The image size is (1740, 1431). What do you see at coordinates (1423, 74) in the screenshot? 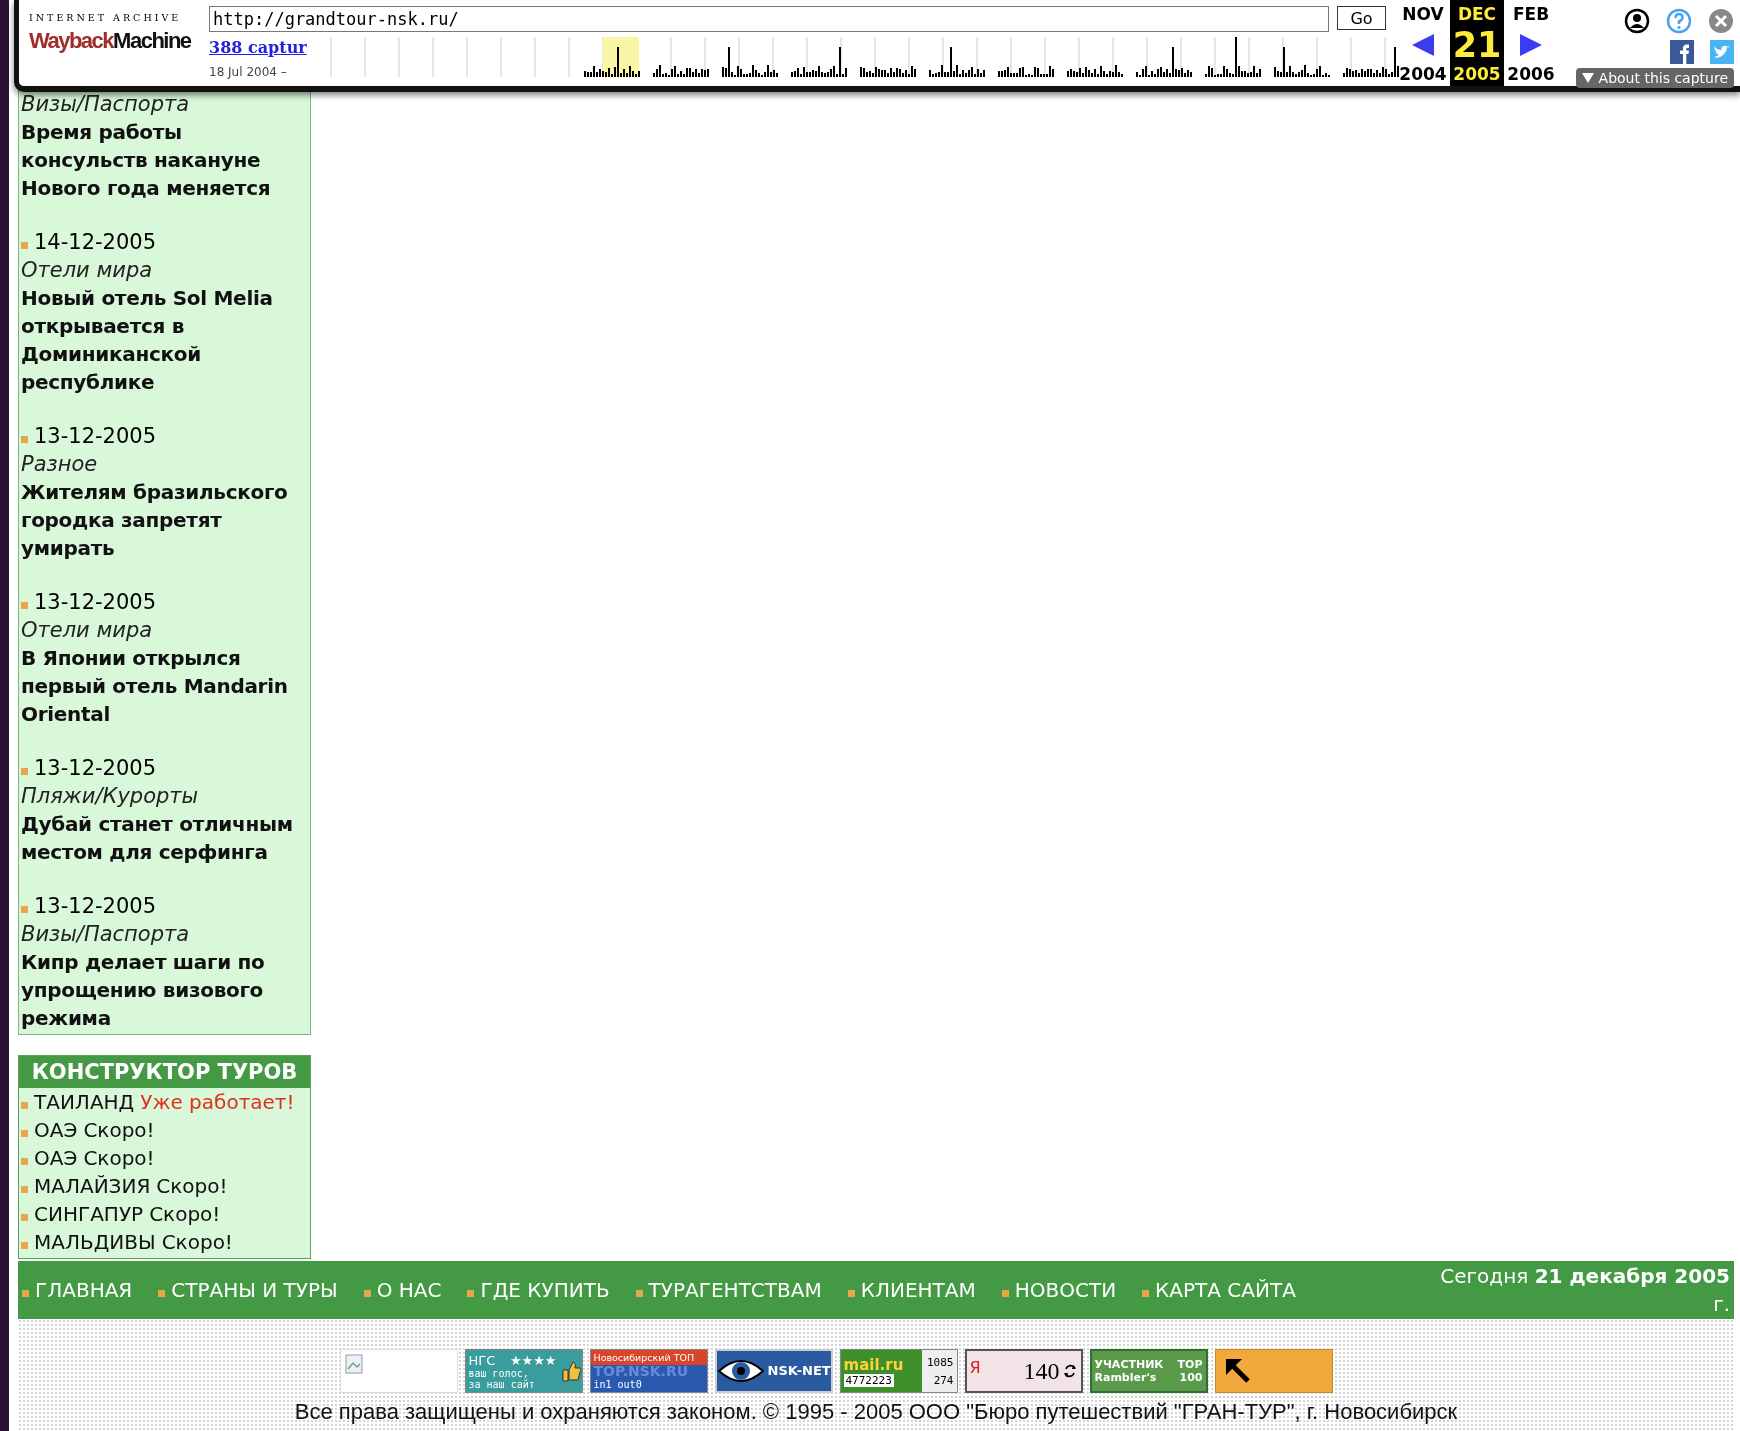
I see `year-label: 2004` at bounding box center [1423, 74].